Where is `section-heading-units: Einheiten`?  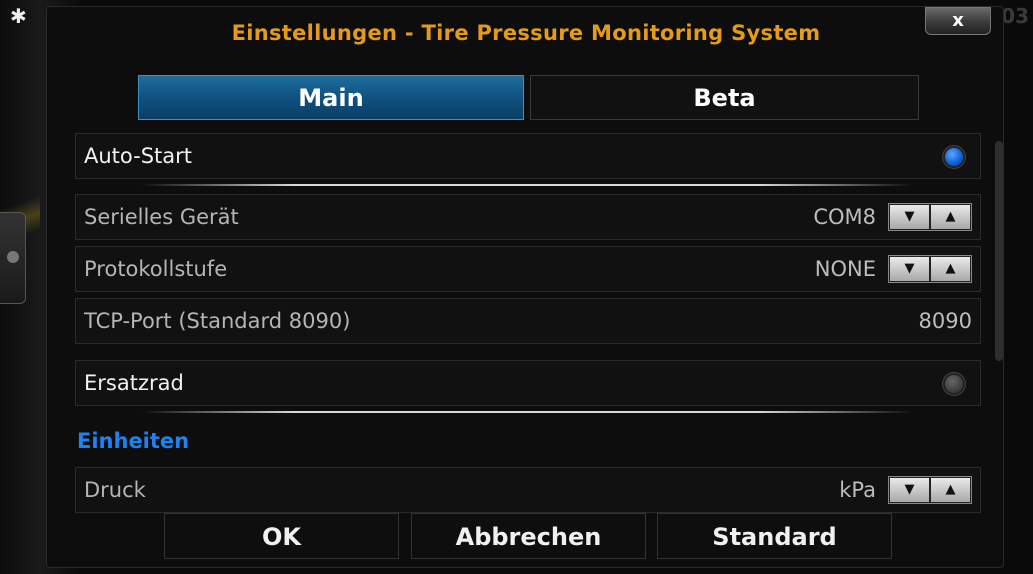 section-heading-units: Einheiten is located at coordinates (133, 441).